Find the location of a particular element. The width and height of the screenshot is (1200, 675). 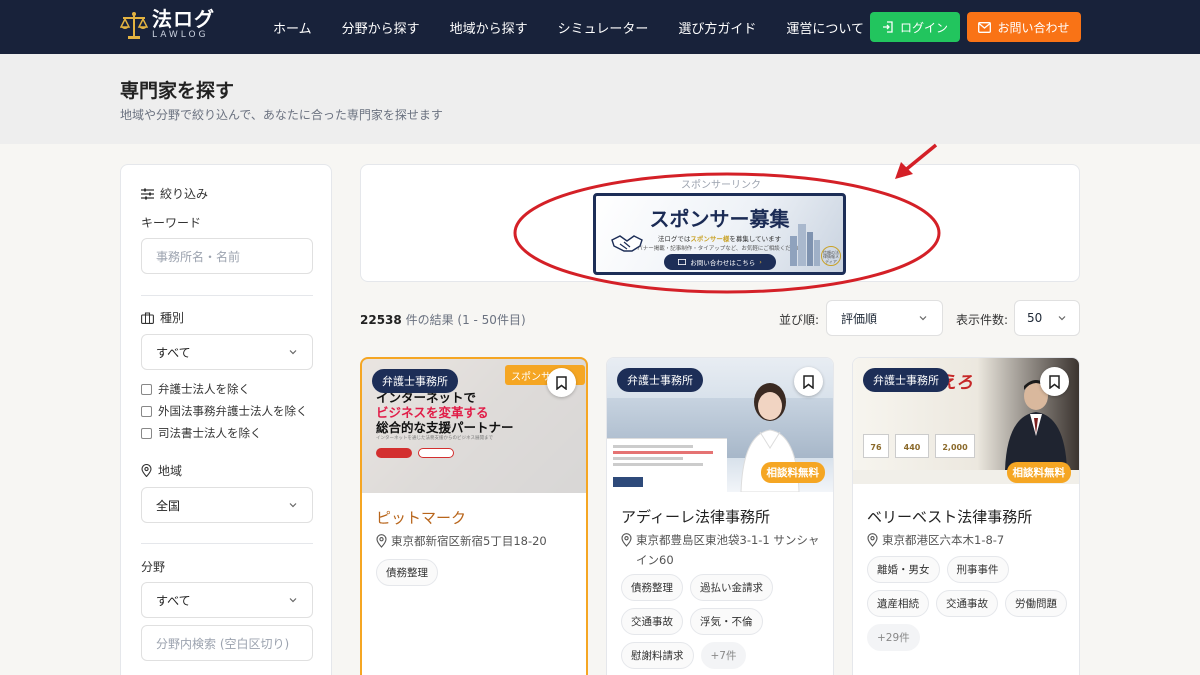

per-page-label: 表示件数: is located at coordinates (982, 320).